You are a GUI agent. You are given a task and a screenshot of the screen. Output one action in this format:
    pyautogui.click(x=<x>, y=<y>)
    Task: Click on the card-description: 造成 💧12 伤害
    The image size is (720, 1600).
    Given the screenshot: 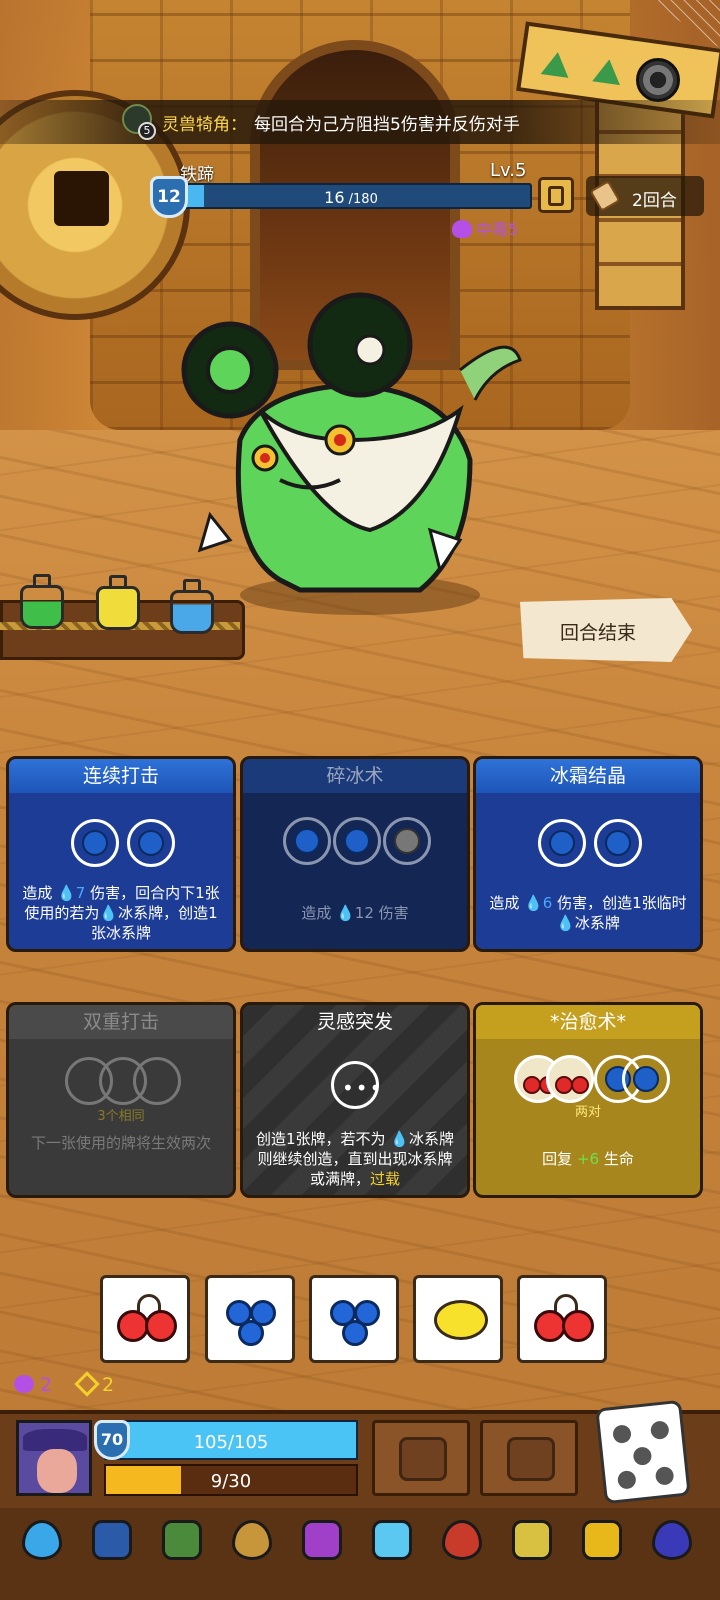 What is the action you would take?
    pyautogui.click(x=355, y=913)
    